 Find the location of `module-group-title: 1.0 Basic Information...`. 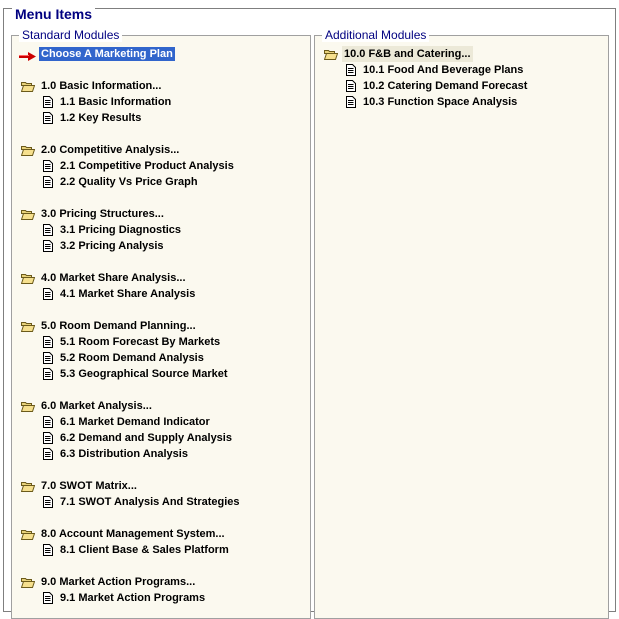

module-group-title: 1.0 Basic Information... is located at coordinates (101, 86).